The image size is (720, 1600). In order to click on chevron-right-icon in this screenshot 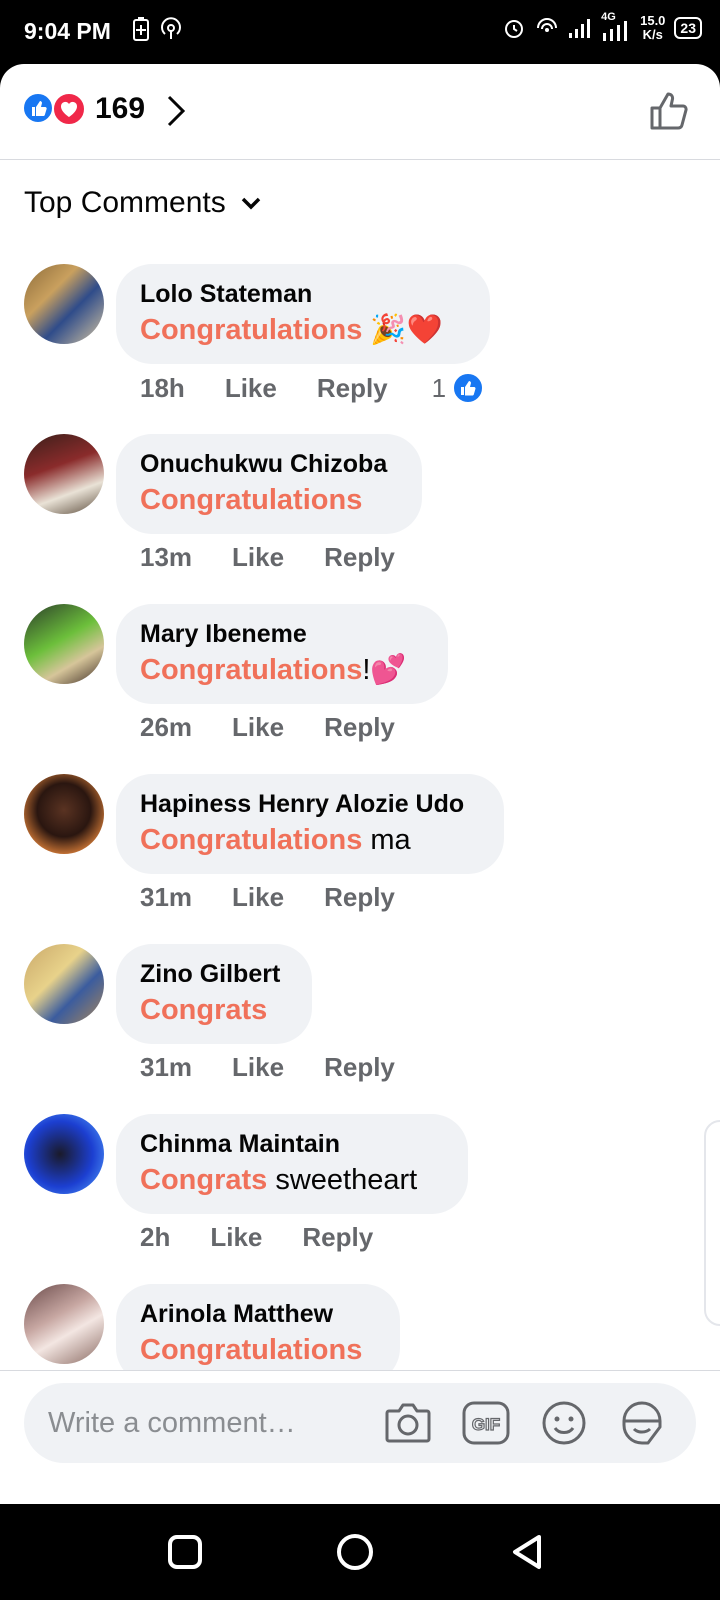, I will do `click(176, 111)`.